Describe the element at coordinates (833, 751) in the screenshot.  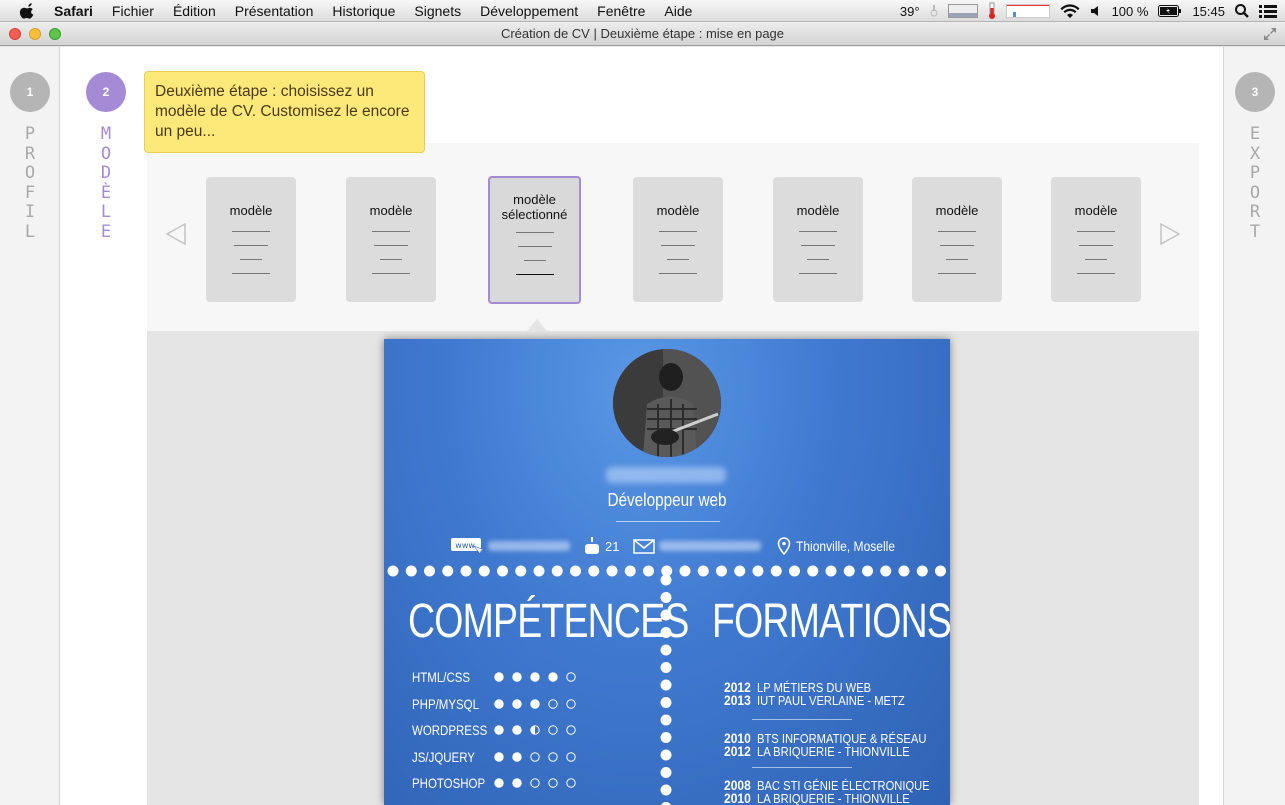
I see `formation-line: LA BRIQUERIE - THIONVILLE` at that location.